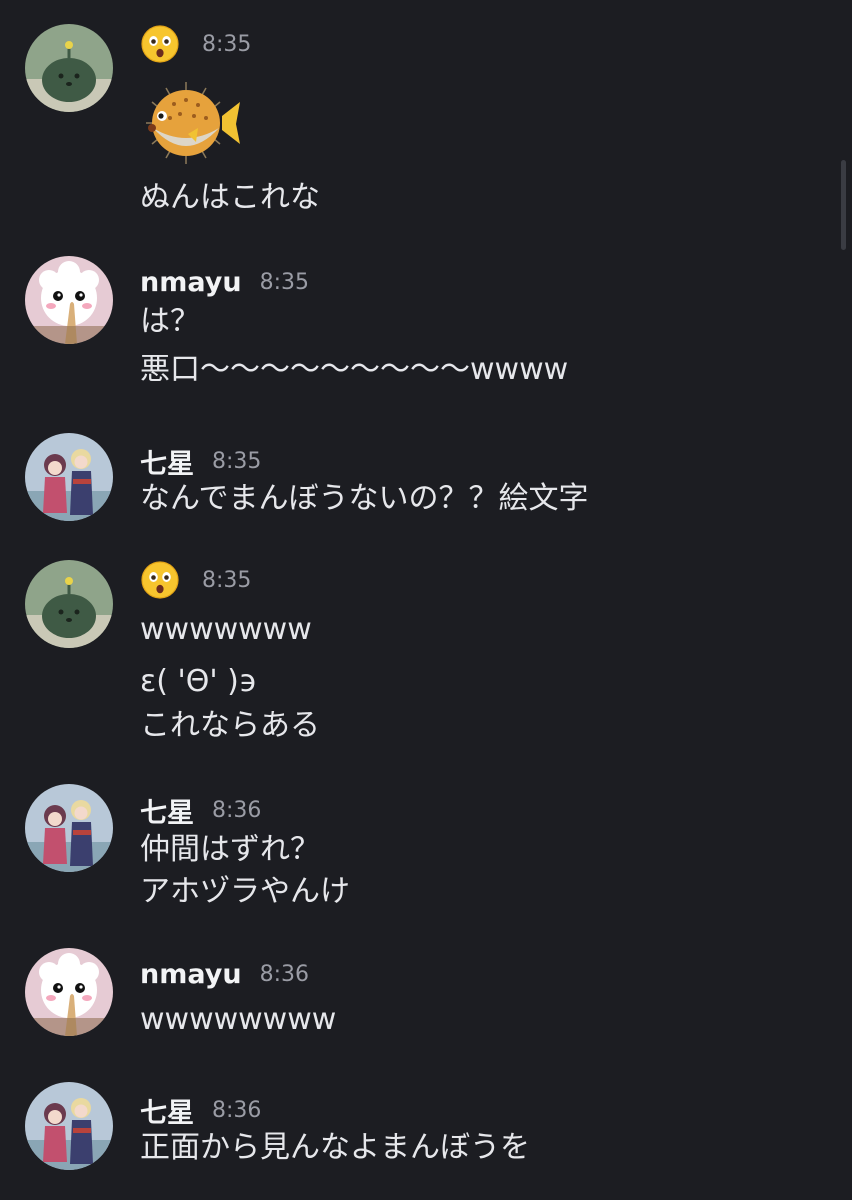 The width and height of the screenshot is (852, 1200). I want to click on message-text: アホヅラやんけ, so click(245, 891).